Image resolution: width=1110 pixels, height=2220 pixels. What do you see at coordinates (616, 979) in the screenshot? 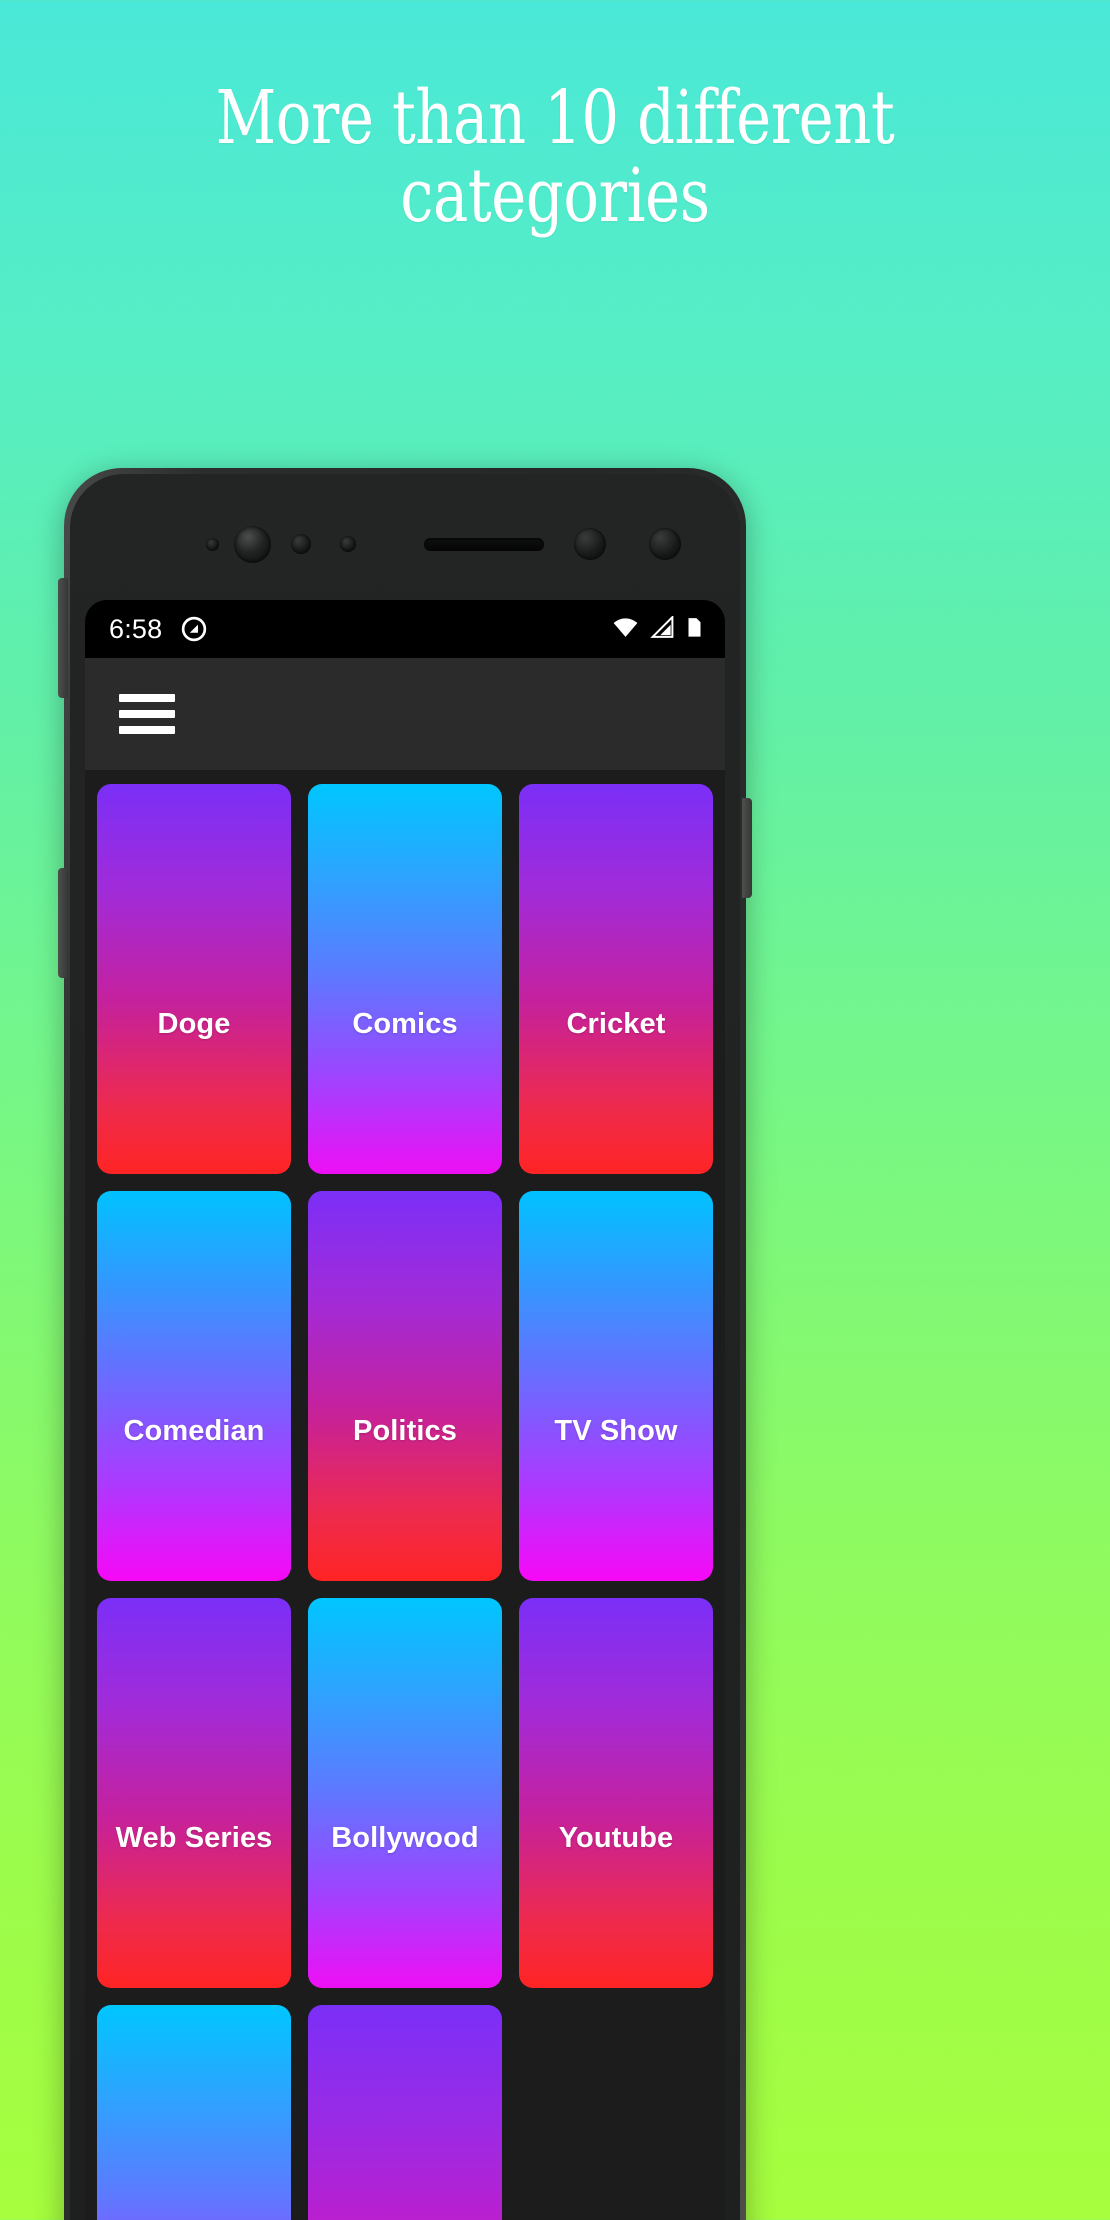
I see `category-tile: Cricket` at bounding box center [616, 979].